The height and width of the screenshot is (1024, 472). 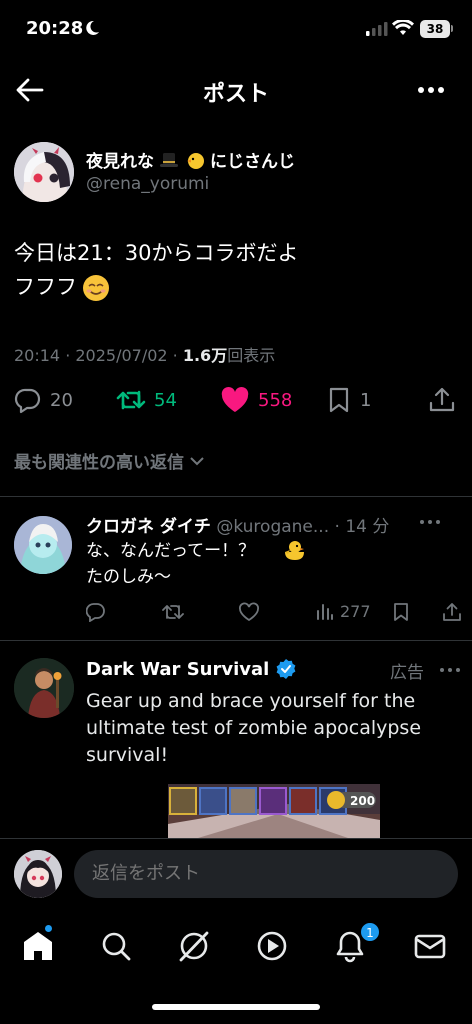 I want to click on bookmark-button: 1, so click(x=348, y=400).